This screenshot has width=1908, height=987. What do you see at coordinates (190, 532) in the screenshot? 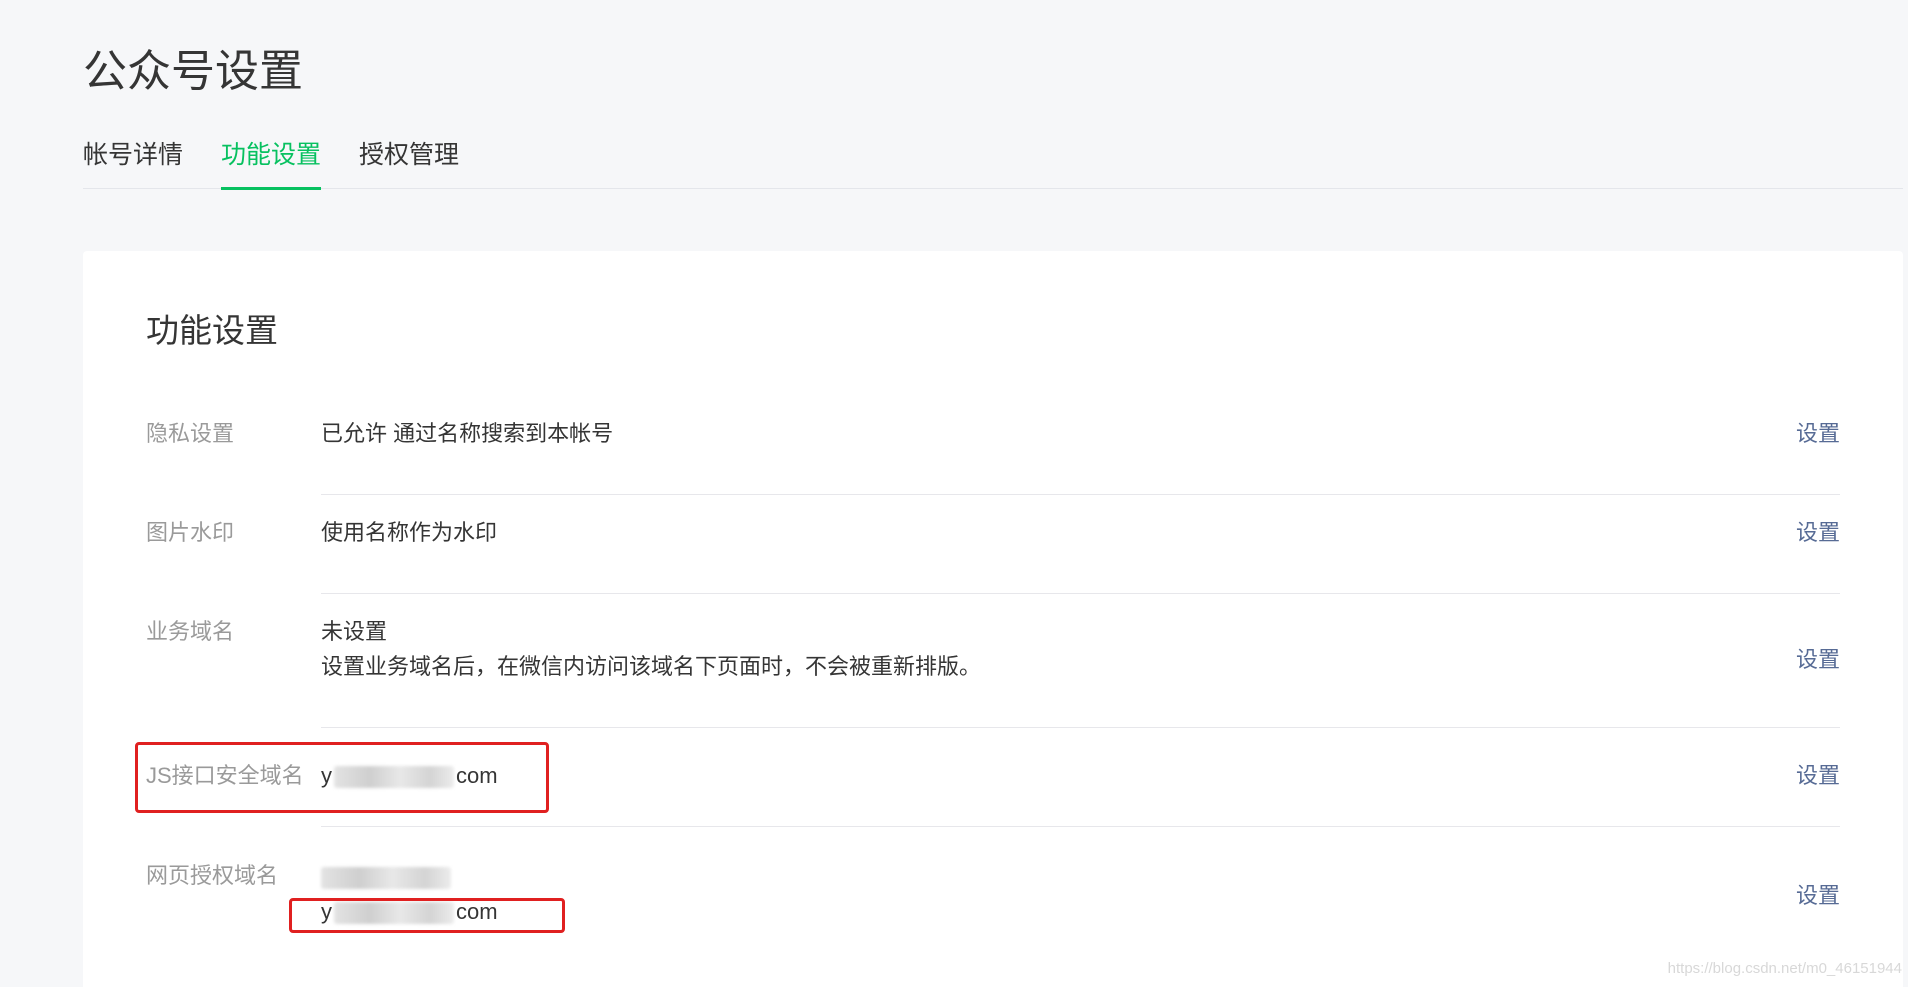
I see `setting-label: 图片水印` at bounding box center [190, 532].